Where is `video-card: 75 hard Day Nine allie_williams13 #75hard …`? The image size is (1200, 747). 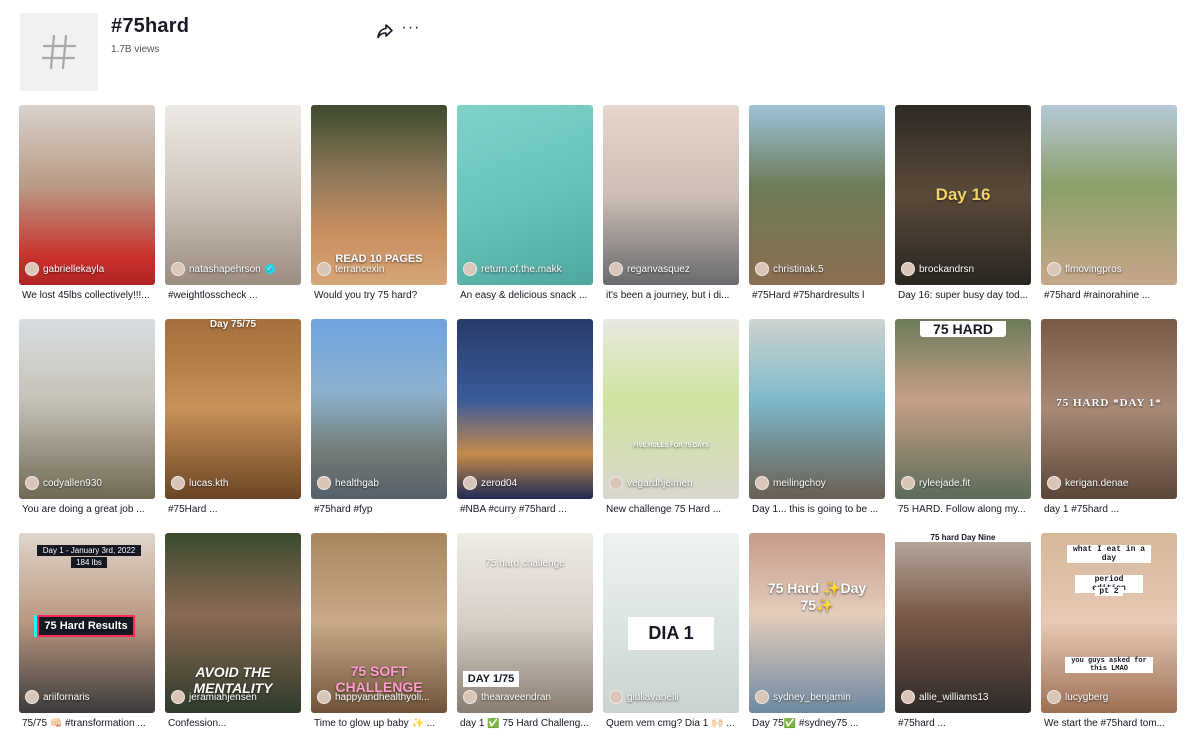
video-card: 75 hard Day Nine allie_williams13 #75hard … is located at coordinates (963, 640).